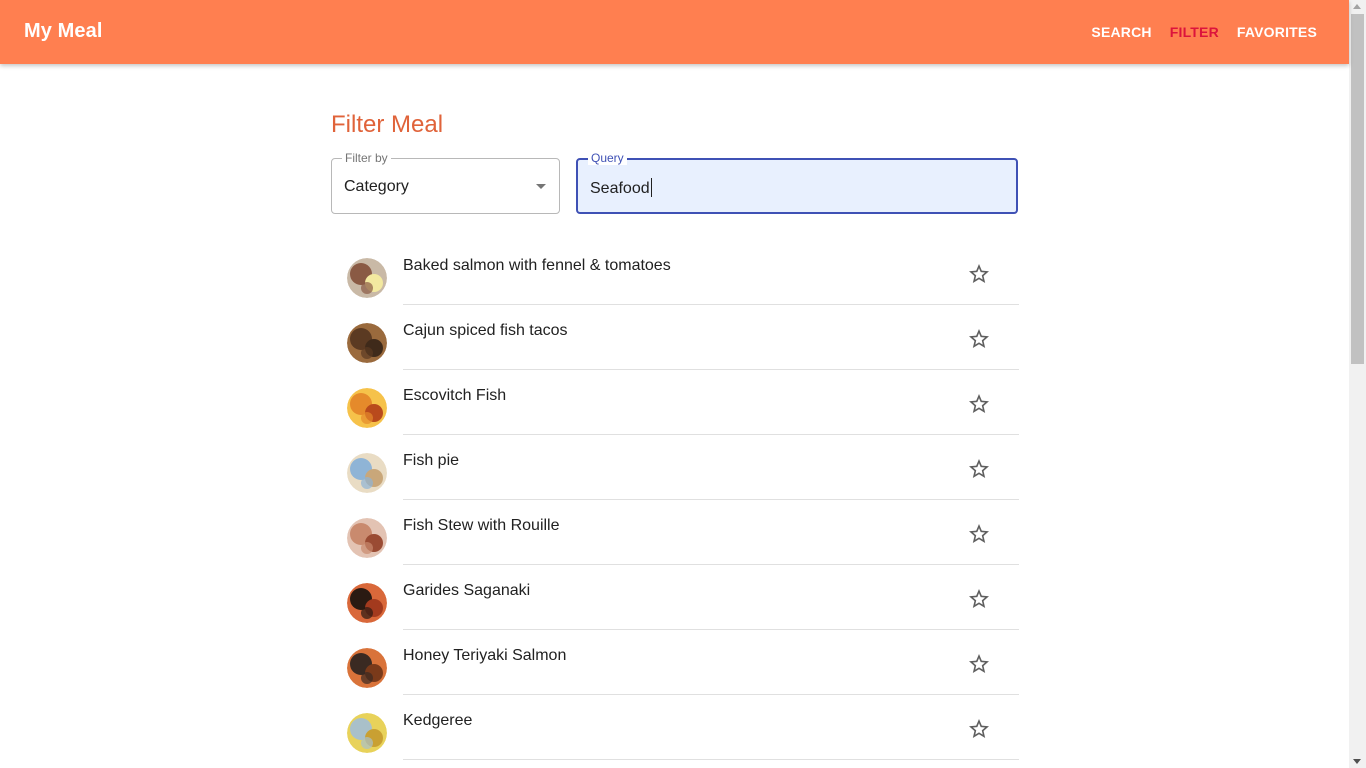 This screenshot has width=1366, height=768. Describe the element at coordinates (484, 656) in the screenshot. I see `meal-name: Honey Teriyaki Salmon` at that location.